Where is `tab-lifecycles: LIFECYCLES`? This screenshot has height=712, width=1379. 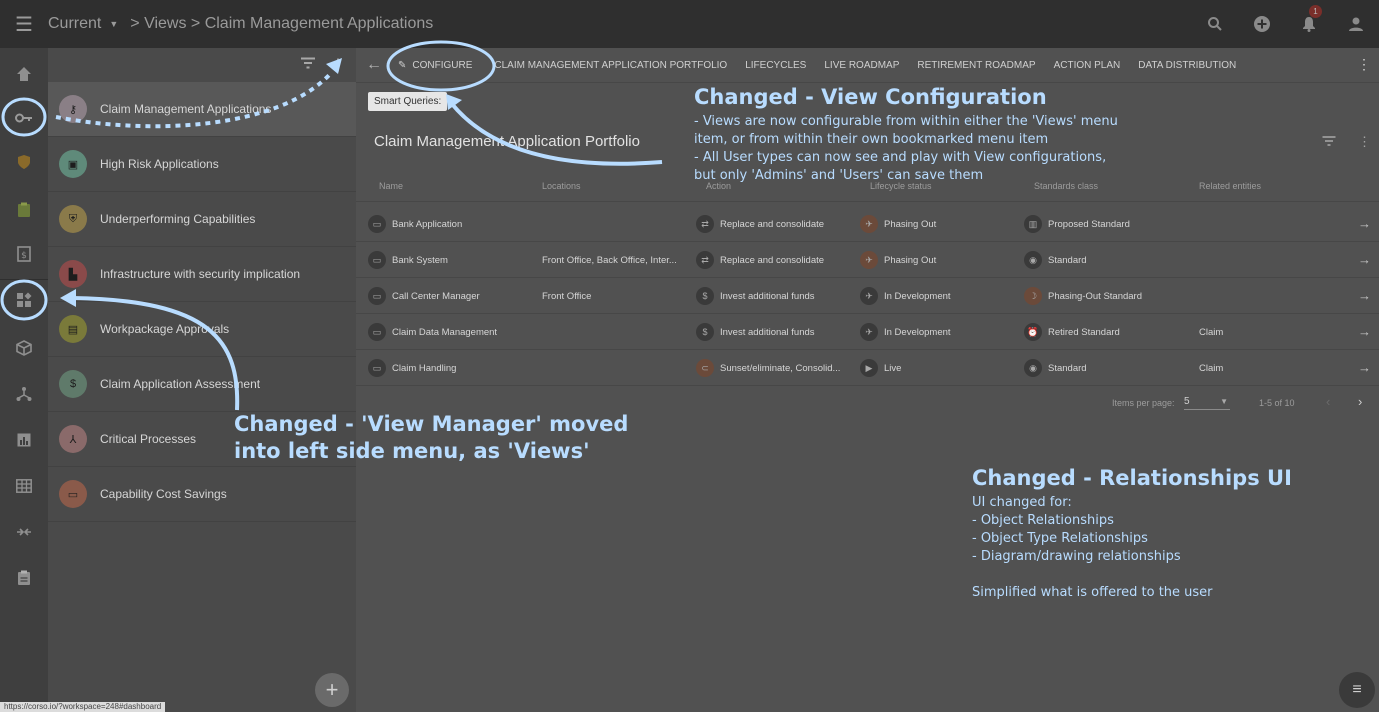
tab-lifecycles: LIFECYCLES is located at coordinates (775, 65).